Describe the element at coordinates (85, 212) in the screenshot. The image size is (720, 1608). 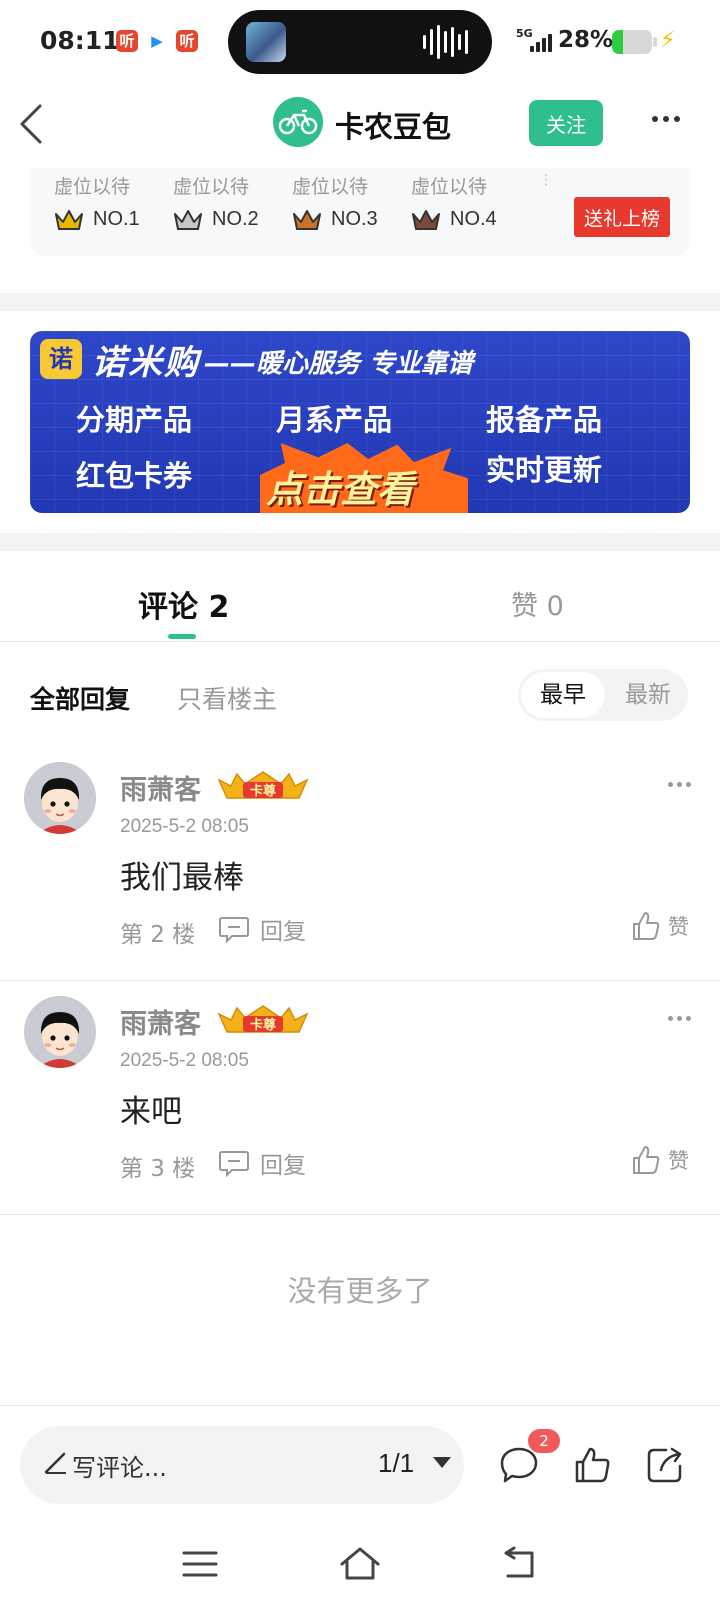
I see `rank-item: 虚位以待 NO.1` at that location.